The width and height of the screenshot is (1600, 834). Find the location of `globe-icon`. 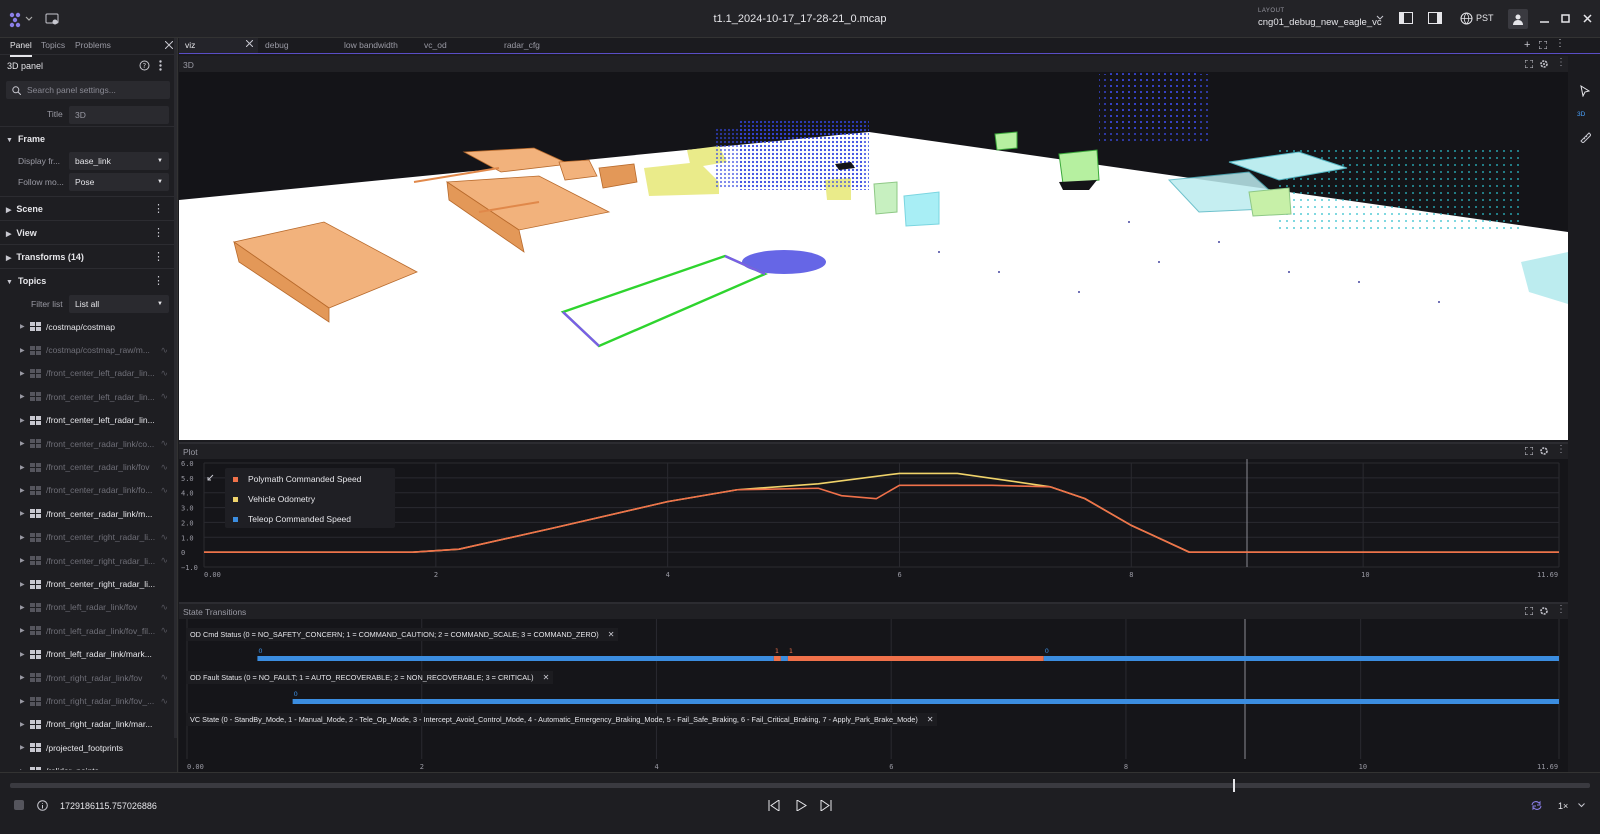

globe-icon is located at coordinates (1466, 18).